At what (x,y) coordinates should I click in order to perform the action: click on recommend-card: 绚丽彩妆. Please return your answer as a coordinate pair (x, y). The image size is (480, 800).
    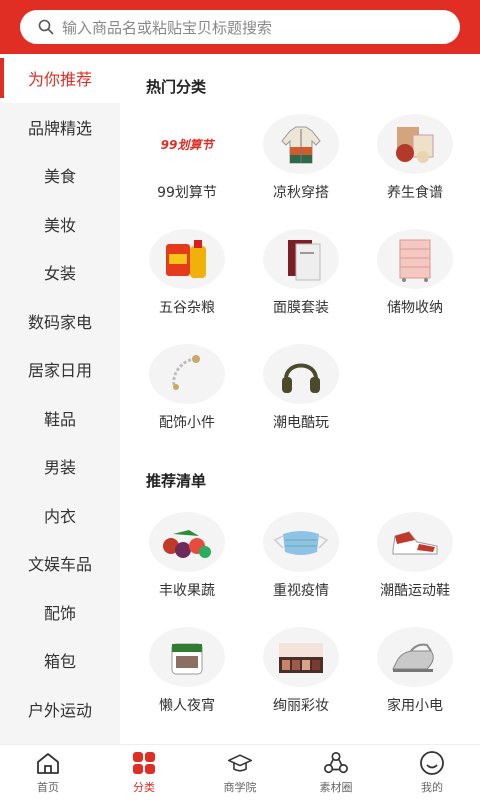
    Looking at the image, I should click on (301, 672).